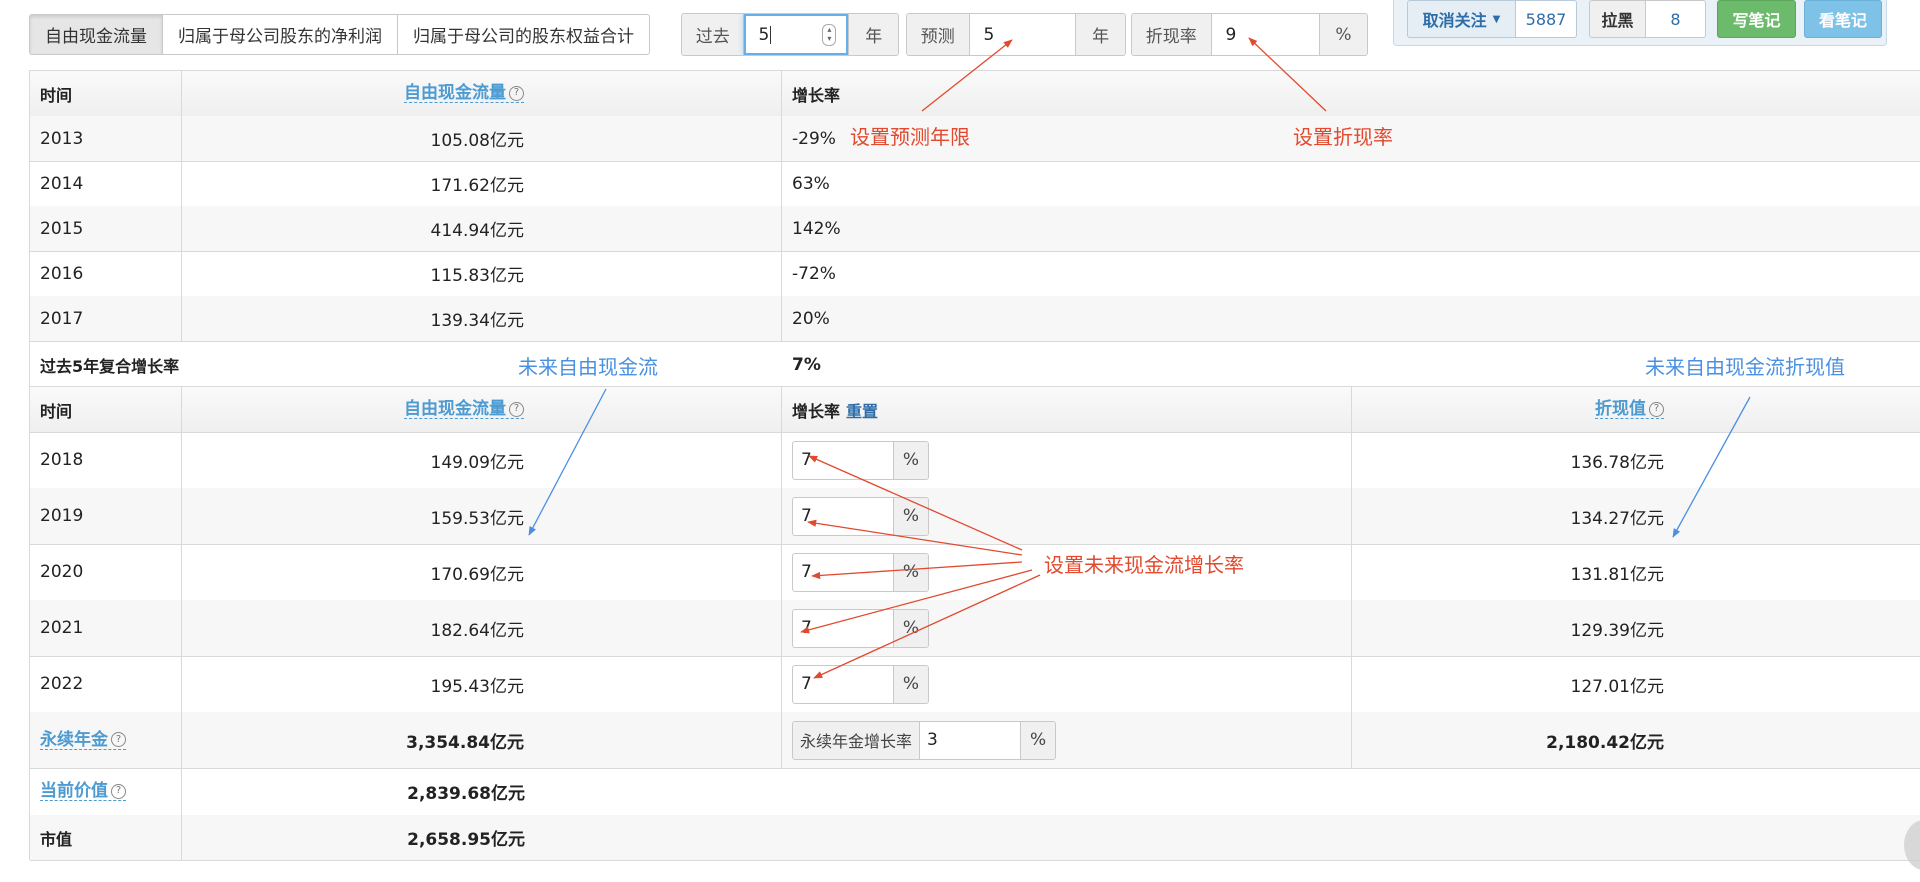 This screenshot has width=1920, height=882. What do you see at coordinates (588, 367) in the screenshot?
I see `annotation-future-fcf: 未来自由现金流` at bounding box center [588, 367].